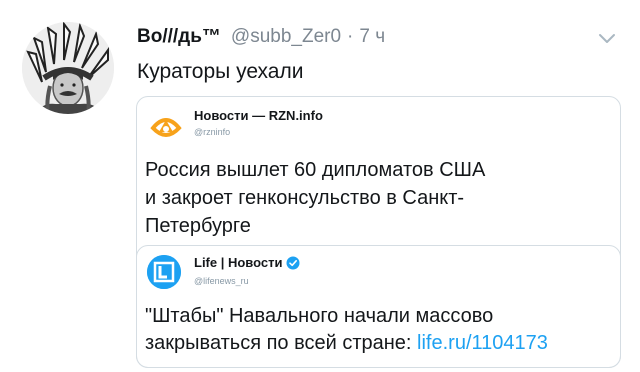 The width and height of the screenshot is (640, 372). Describe the element at coordinates (305, 198) in the screenshot. I see `quoted-text-line: и закроет генконсульство в Санкт-` at that location.